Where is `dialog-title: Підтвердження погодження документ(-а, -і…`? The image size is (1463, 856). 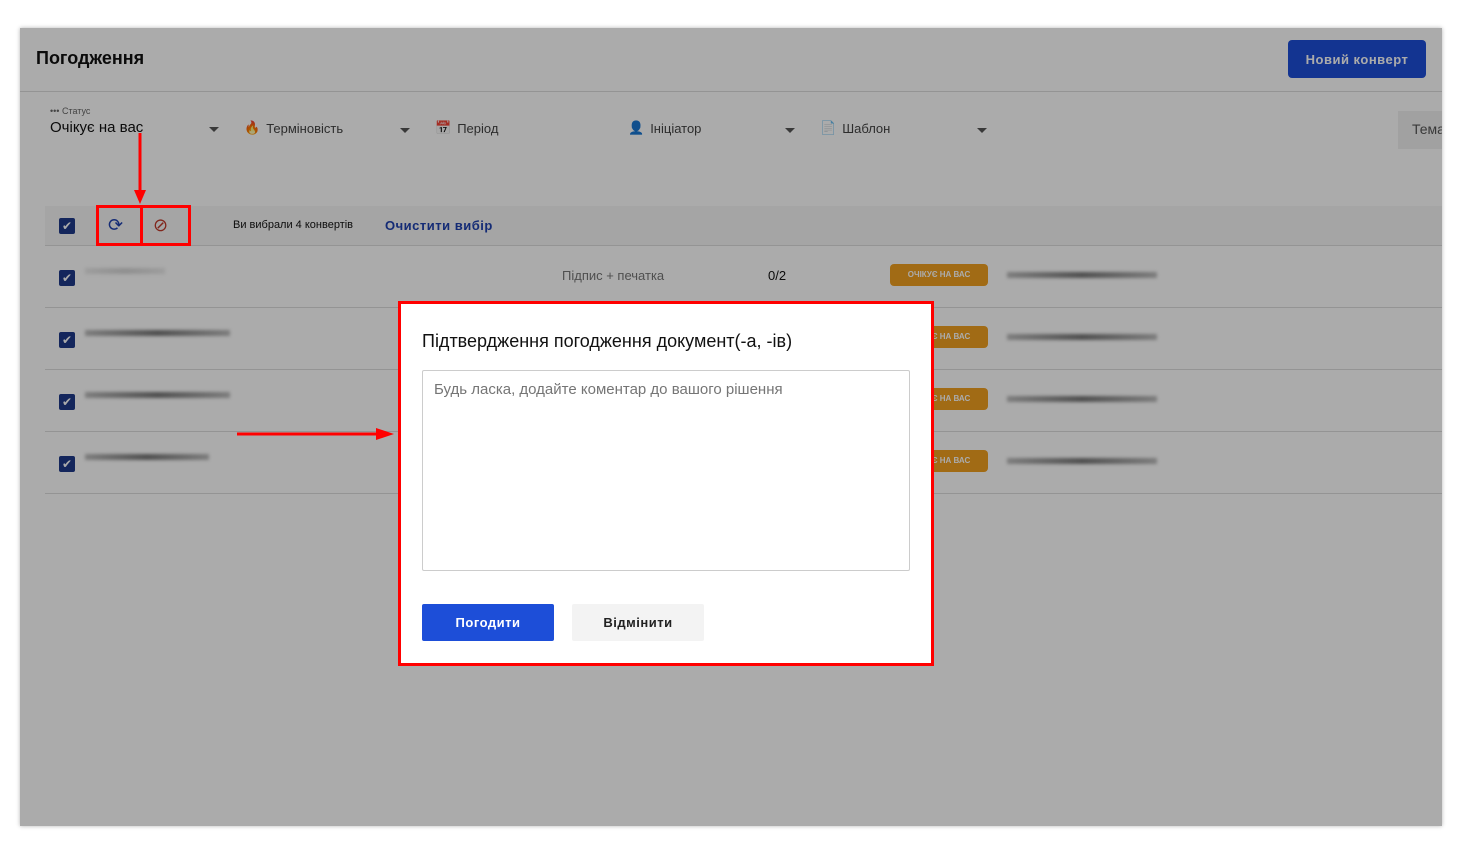
dialog-title: Підтвердження погодження документ(-а, -і… is located at coordinates (607, 341).